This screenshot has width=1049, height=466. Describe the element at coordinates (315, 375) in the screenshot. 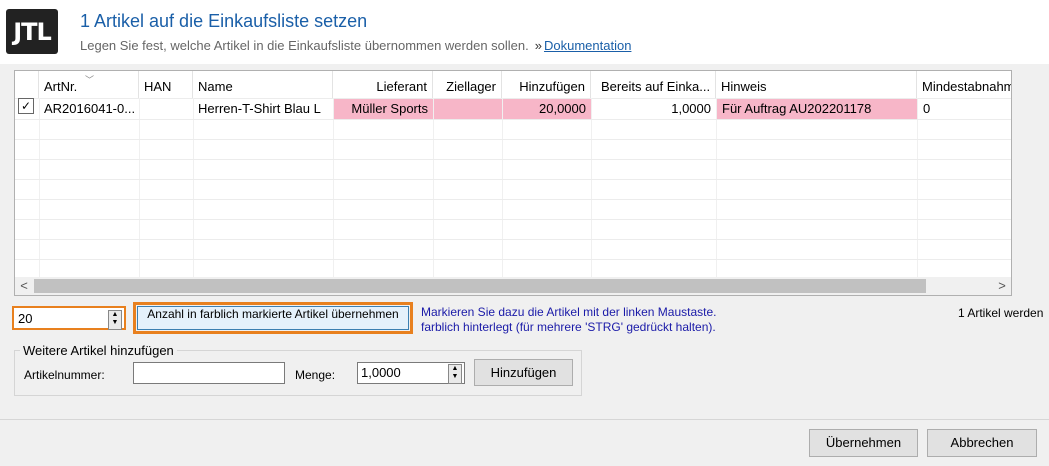

I see `menge-label: Menge:` at that location.